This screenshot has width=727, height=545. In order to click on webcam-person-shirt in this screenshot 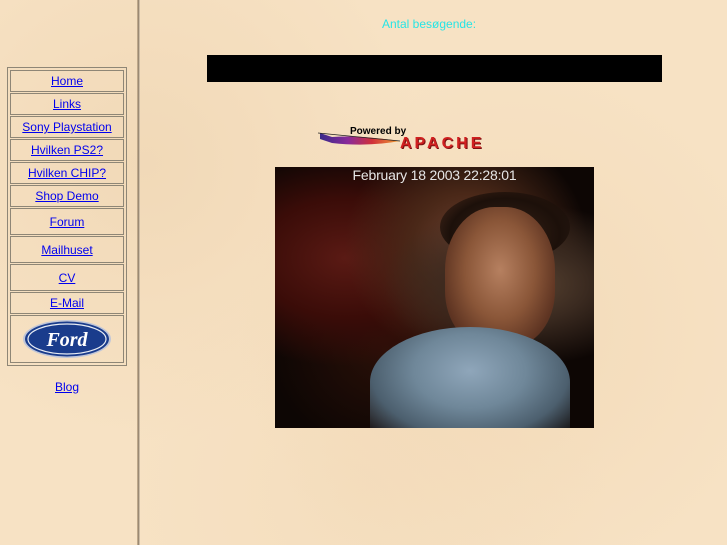, I will do `click(470, 377)`.